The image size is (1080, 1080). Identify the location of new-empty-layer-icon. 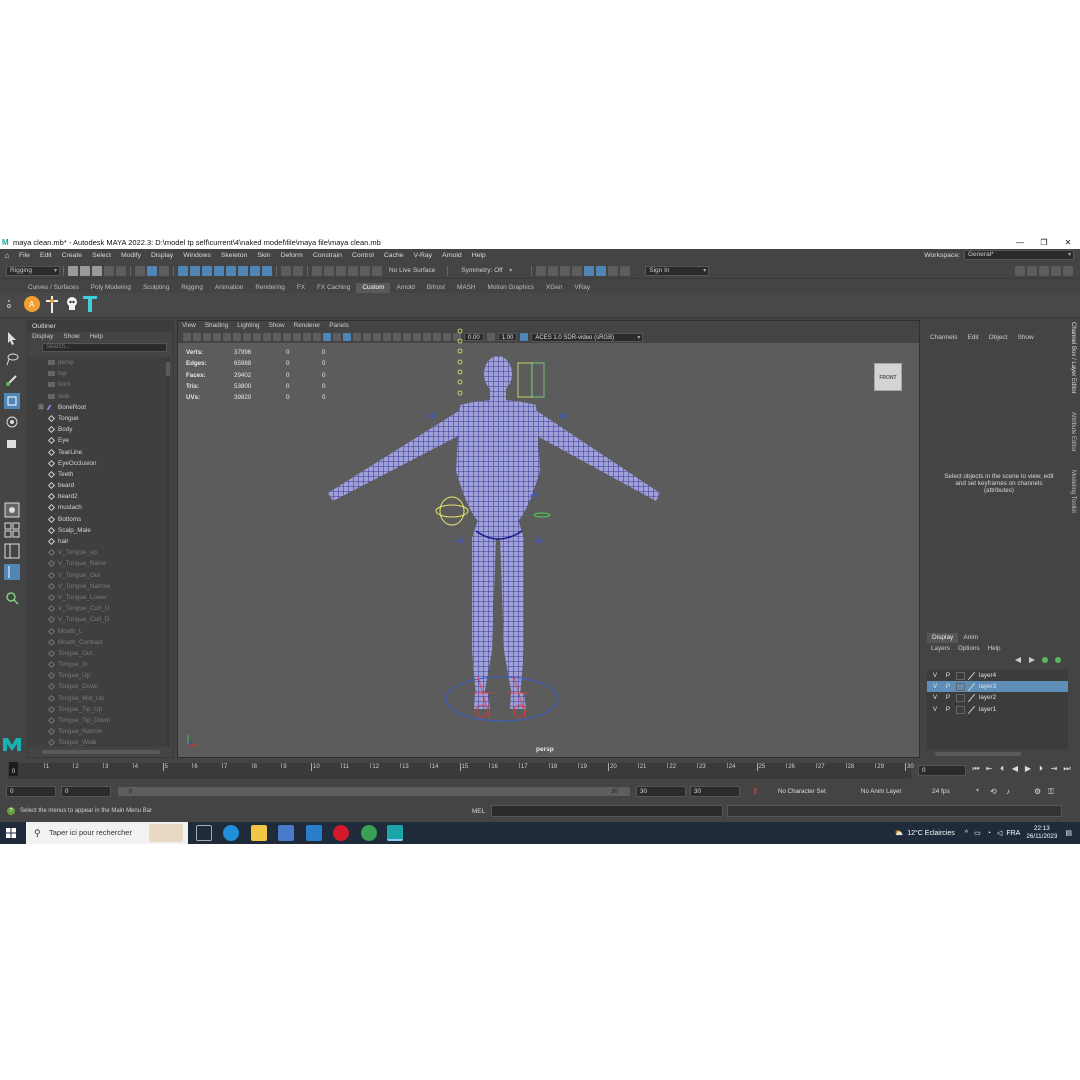
(1045, 660).